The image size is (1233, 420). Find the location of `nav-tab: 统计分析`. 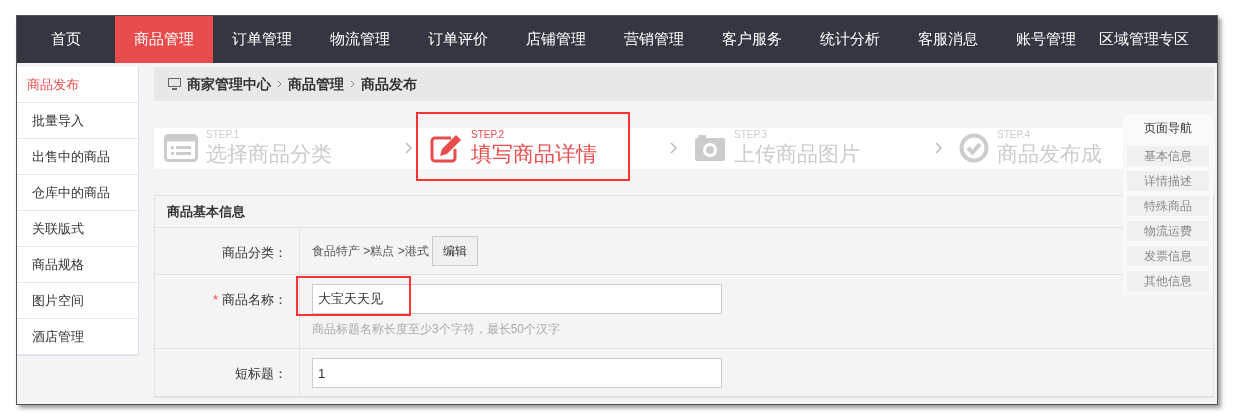

nav-tab: 统计分析 is located at coordinates (850, 39).